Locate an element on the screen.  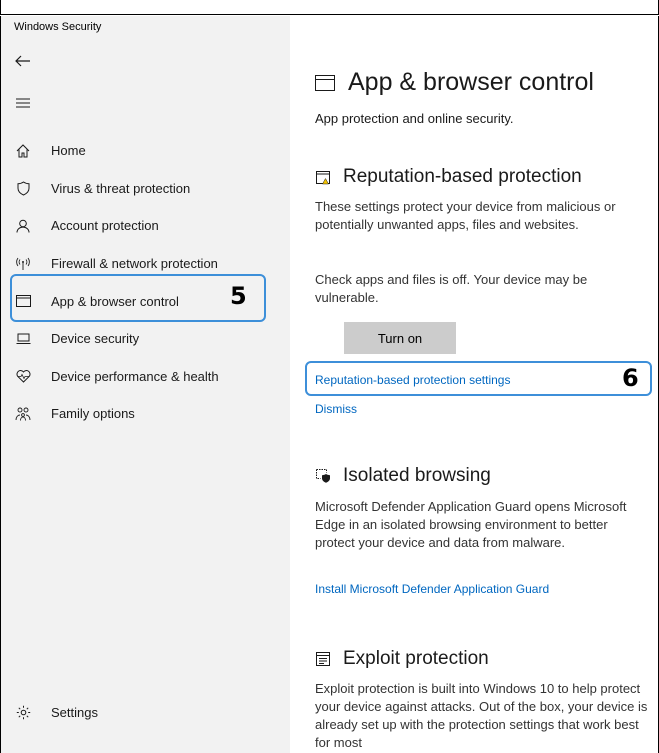
sidebar-item-virus-threat-protection: Virus & threat protection is located at coordinates (145, 189).